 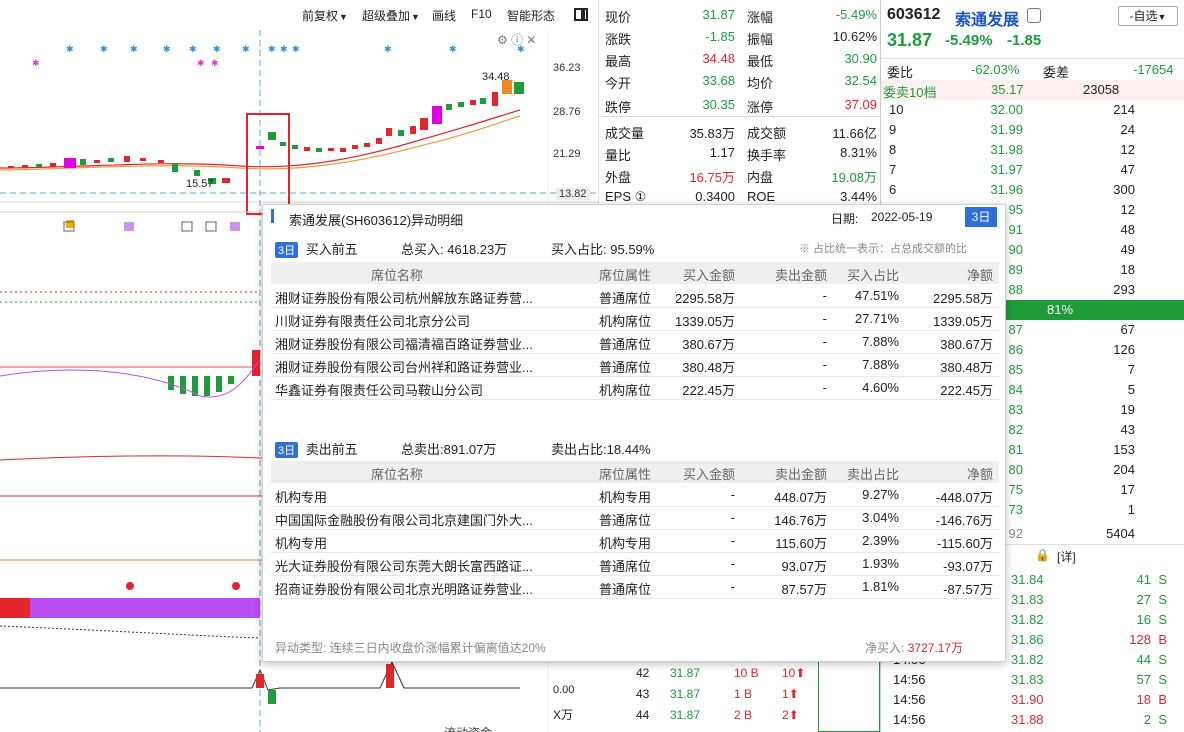 What do you see at coordinates (708, 275) in the screenshot?
I see `column-header: 买入金额` at bounding box center [708, 275].